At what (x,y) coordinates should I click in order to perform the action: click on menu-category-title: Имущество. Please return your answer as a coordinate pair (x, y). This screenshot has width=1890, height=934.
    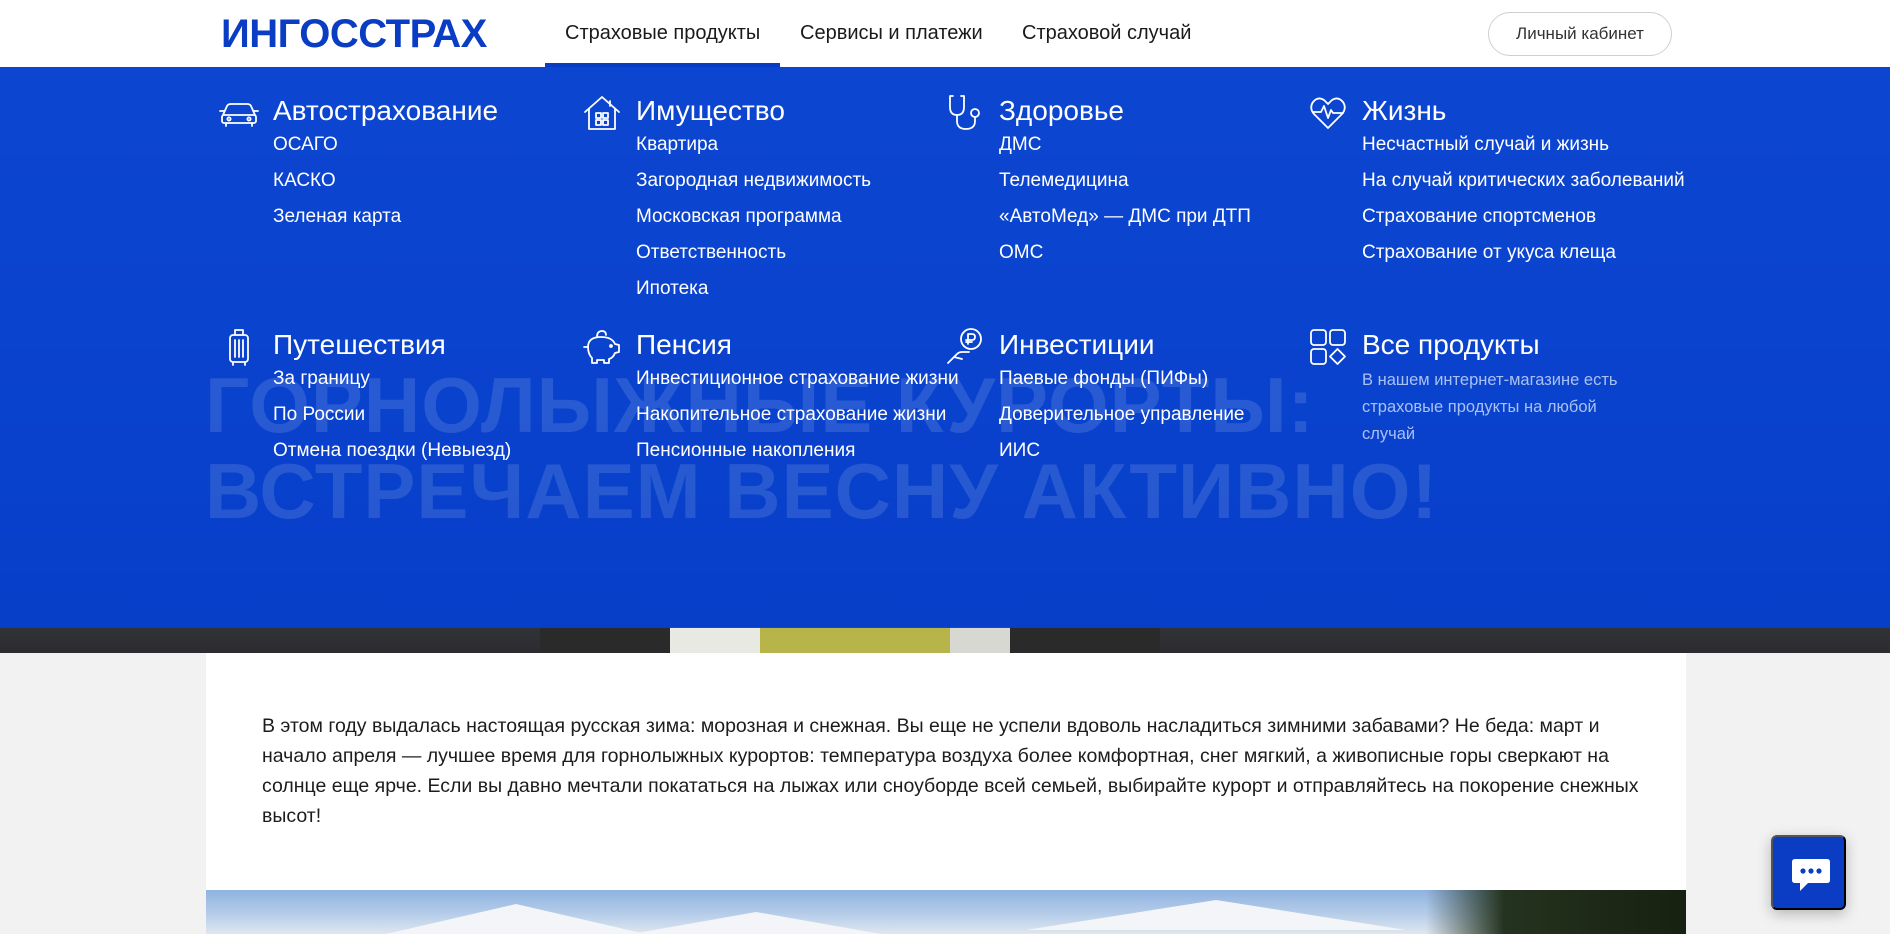
    Looking at the image, I should click on (710, 110).